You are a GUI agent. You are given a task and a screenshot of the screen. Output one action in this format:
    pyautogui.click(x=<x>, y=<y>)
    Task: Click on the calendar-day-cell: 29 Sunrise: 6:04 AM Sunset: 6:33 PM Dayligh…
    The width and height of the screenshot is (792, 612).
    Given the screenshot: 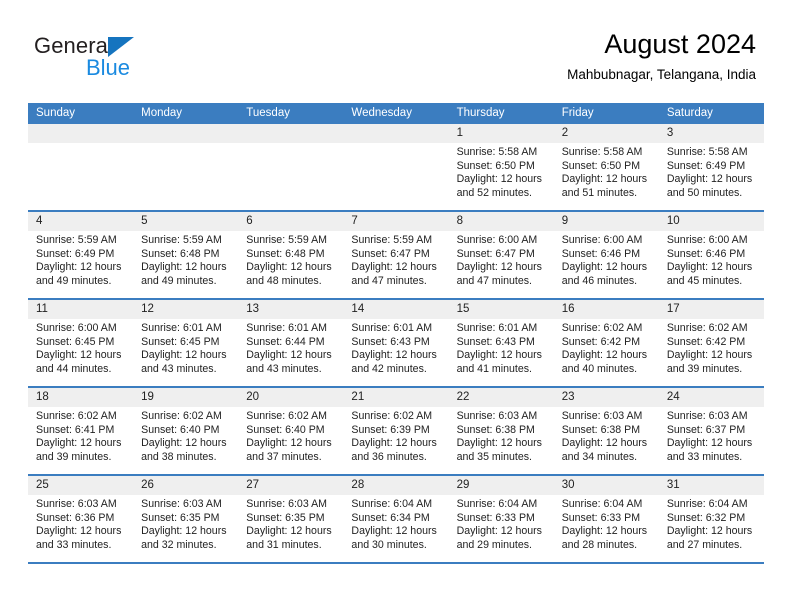 What is the action you would take?
    pyautogui.click(x=501, y=519)
    